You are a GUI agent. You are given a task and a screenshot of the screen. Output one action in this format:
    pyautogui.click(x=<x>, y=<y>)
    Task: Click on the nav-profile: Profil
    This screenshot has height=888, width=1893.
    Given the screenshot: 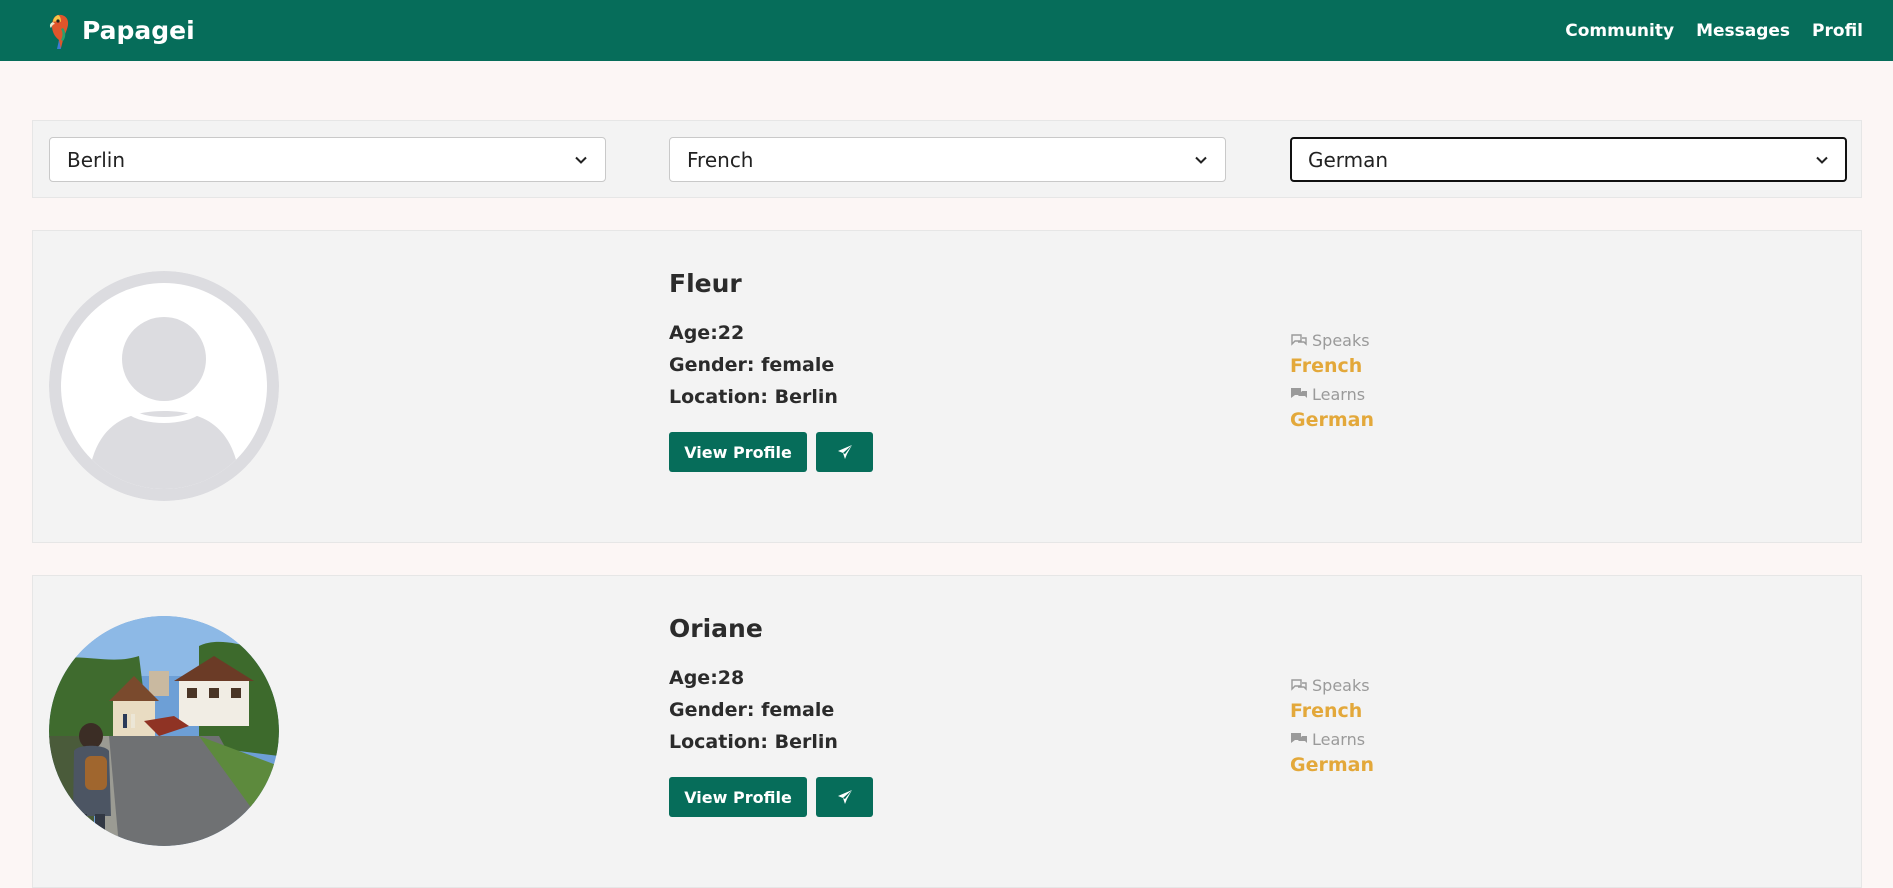 What is the action you would take?
    pyautogui.click(x=1837, y=31)
    